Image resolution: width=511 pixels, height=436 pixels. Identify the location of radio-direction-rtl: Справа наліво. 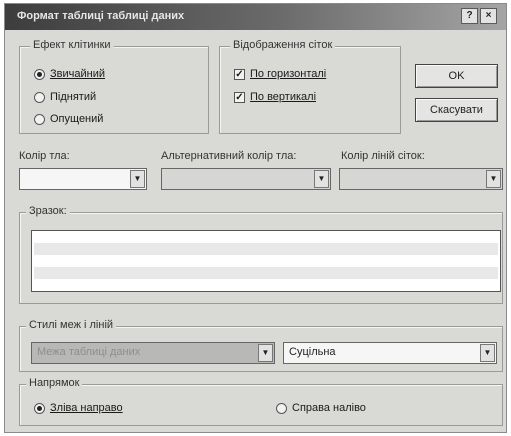
(321, 408).